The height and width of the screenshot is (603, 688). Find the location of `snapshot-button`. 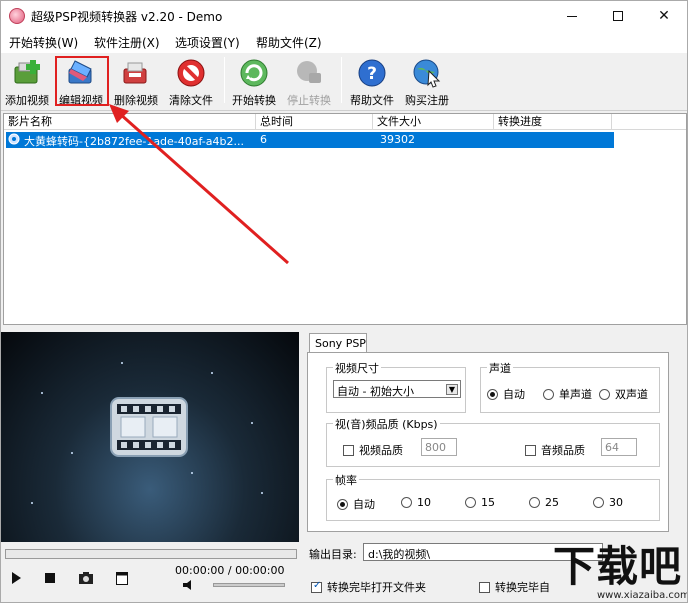

snapshot-button is located at coordinates (86, 578).